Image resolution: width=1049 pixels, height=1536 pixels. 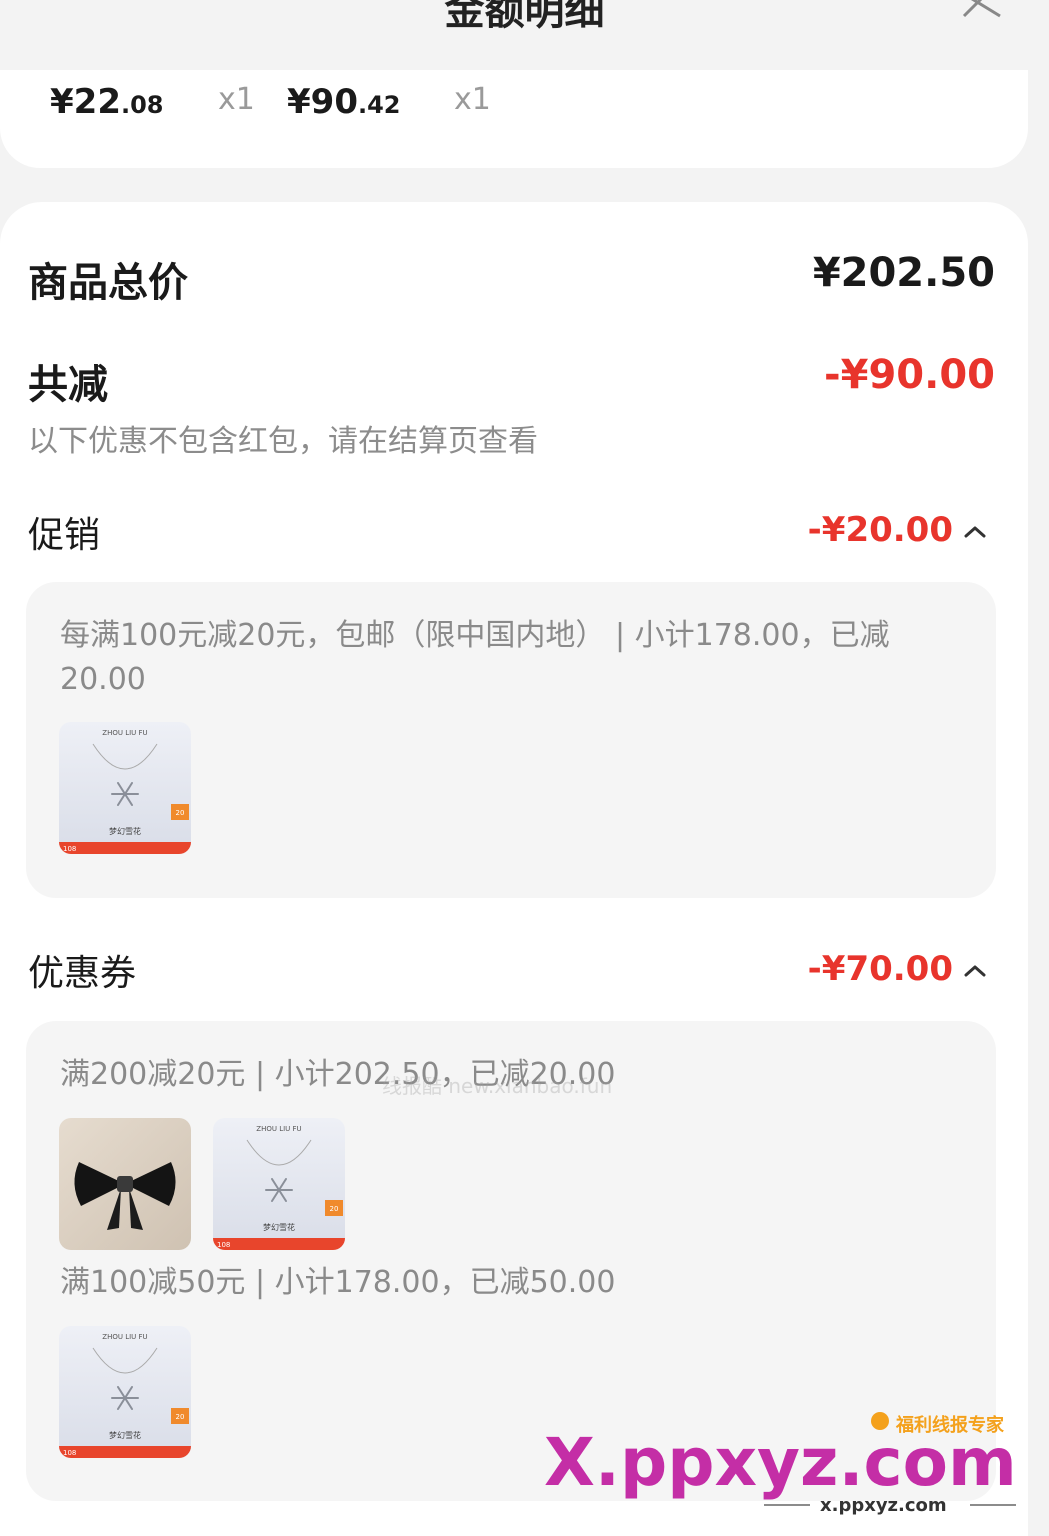 I want to click on header: 金额明细, so click(x=524, y=35).